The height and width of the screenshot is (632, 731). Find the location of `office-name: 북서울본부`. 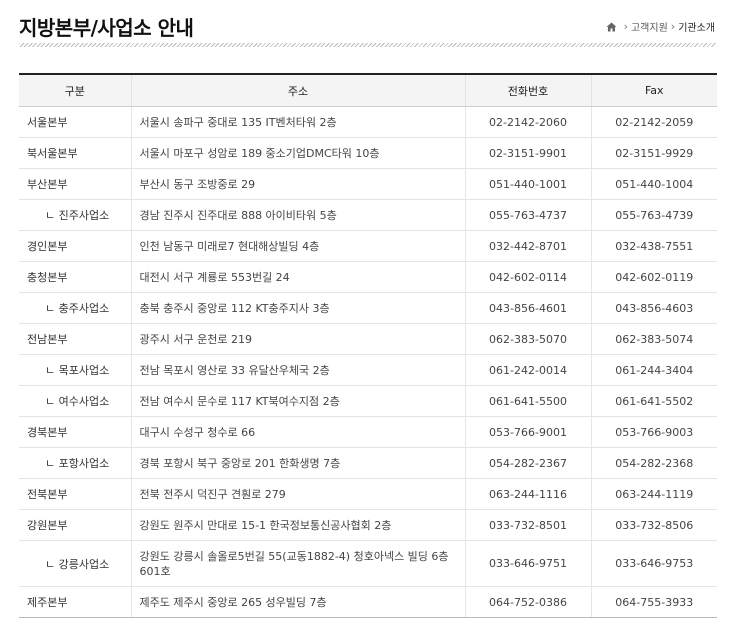

office-name: 북서울본부 is located at coordinates (75, 153).